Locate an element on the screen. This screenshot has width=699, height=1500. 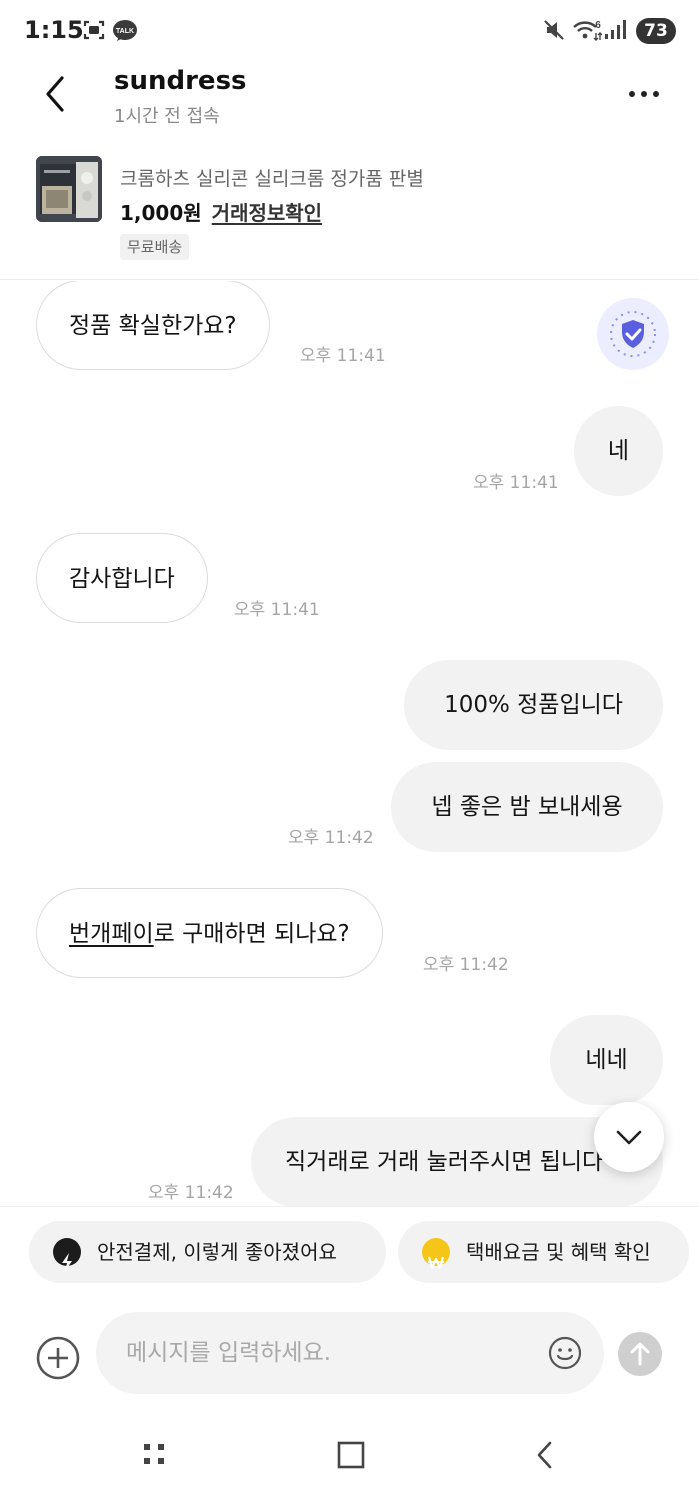
home-button is located at coordinates (351, 1455).